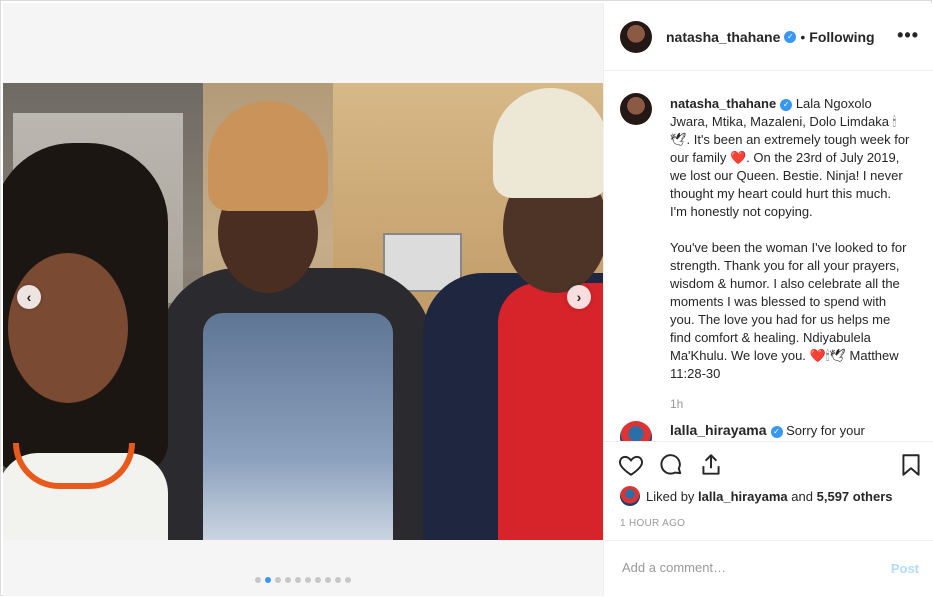 This screenshot has height=597, width=933. Describe the element at coordinates (723, 103) in the screenshot. I see `caption-username: natasha_thahane` at that location.